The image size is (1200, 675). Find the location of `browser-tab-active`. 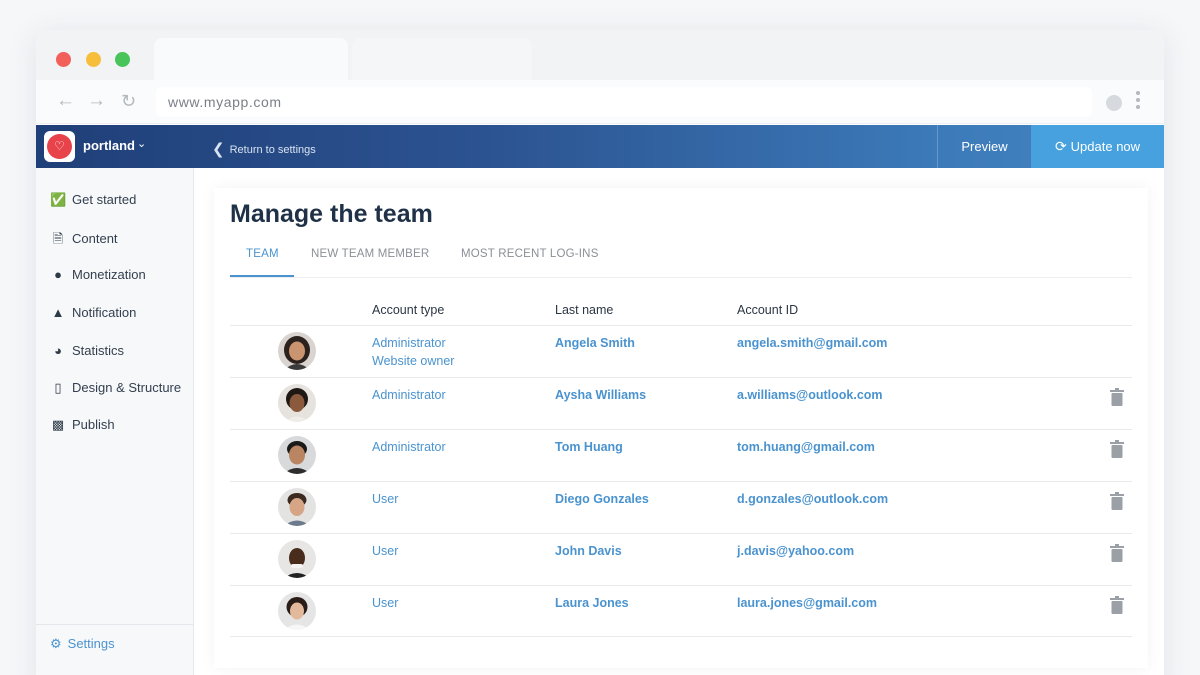

browser-tab-active is located at coordinates (251, 59).